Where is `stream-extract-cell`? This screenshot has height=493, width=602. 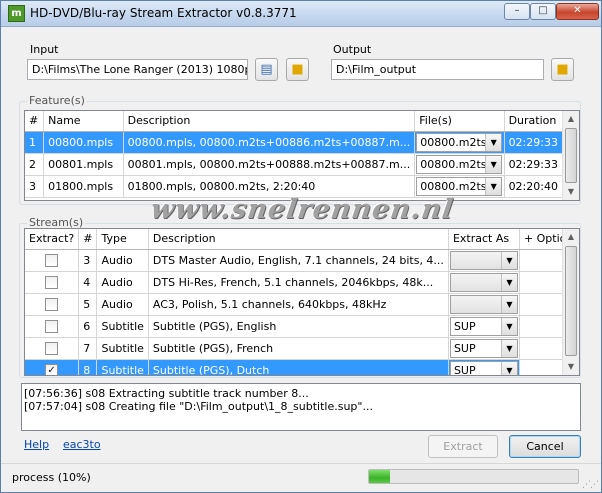
stream-extract-cell is located at coordinates (52, 304).